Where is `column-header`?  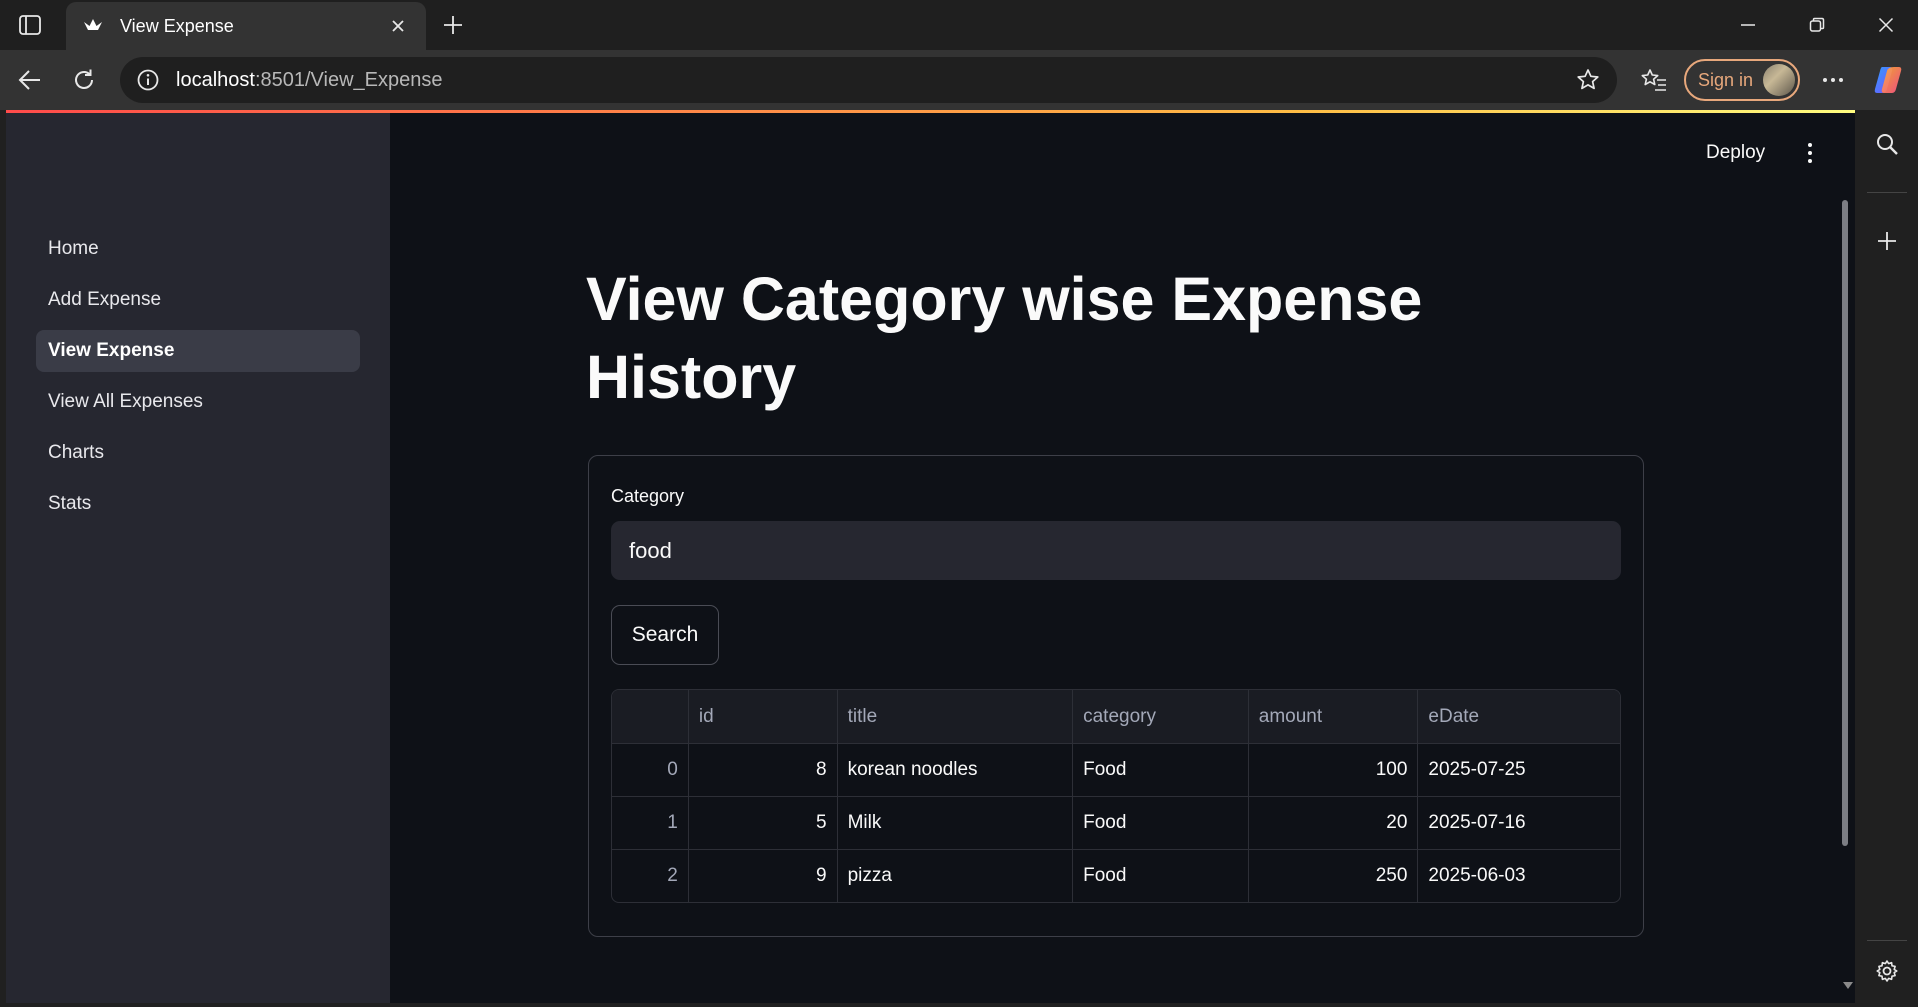
column-header is located at coordinates (650, 716).